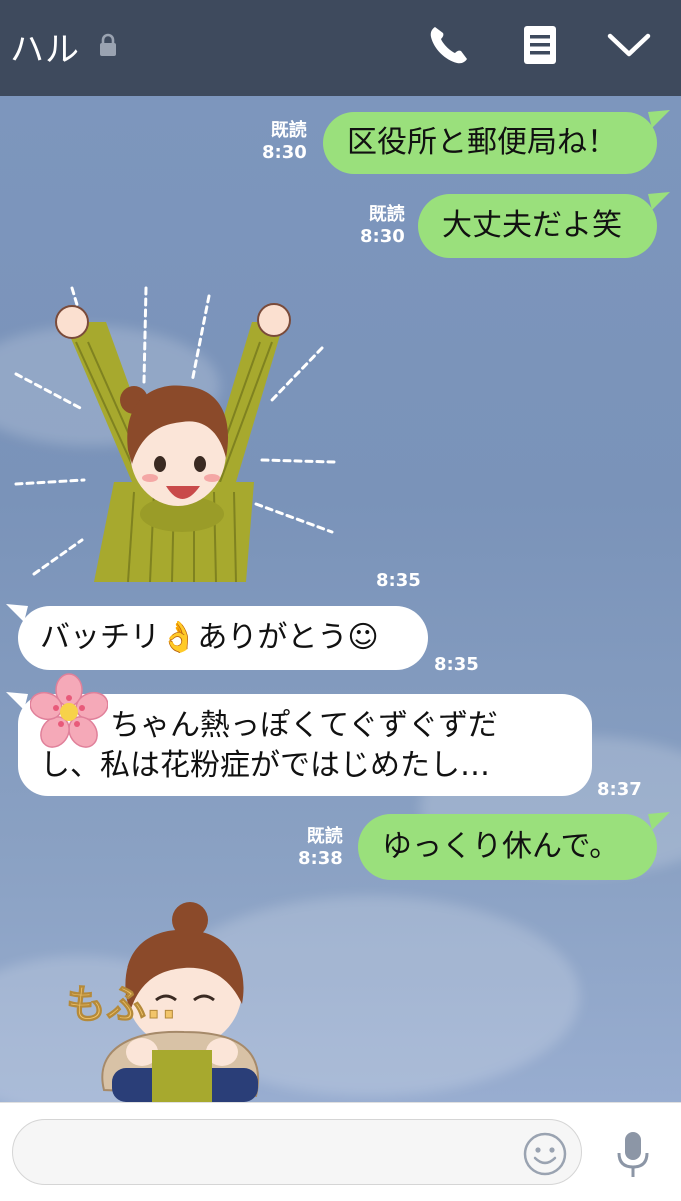  I want to click on message-input, so click(297, 1152).